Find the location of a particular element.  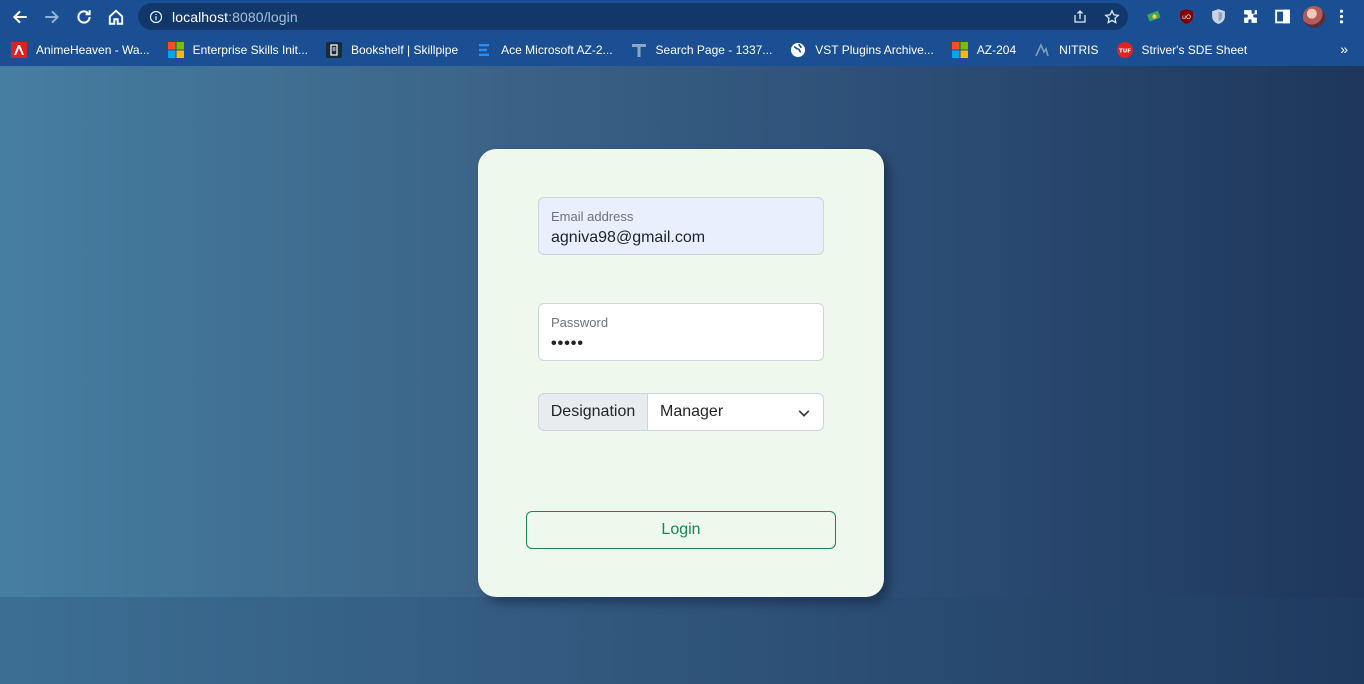

site-info-icon is located at coordinates (156, 17).